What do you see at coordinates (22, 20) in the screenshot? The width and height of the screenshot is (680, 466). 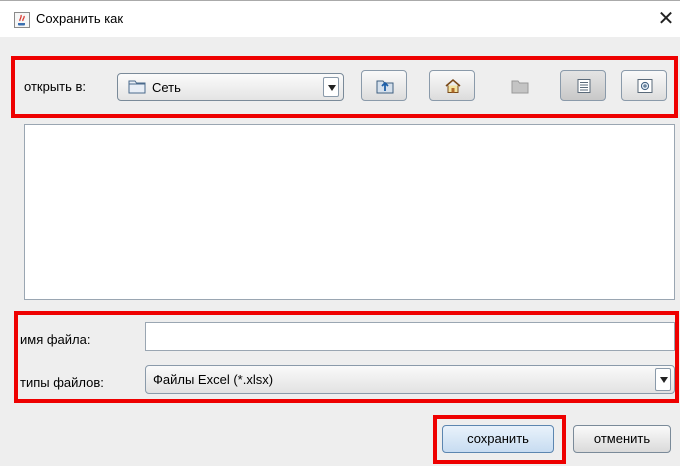 I see `java-coffee-icon` at bounding box center [22, 20].